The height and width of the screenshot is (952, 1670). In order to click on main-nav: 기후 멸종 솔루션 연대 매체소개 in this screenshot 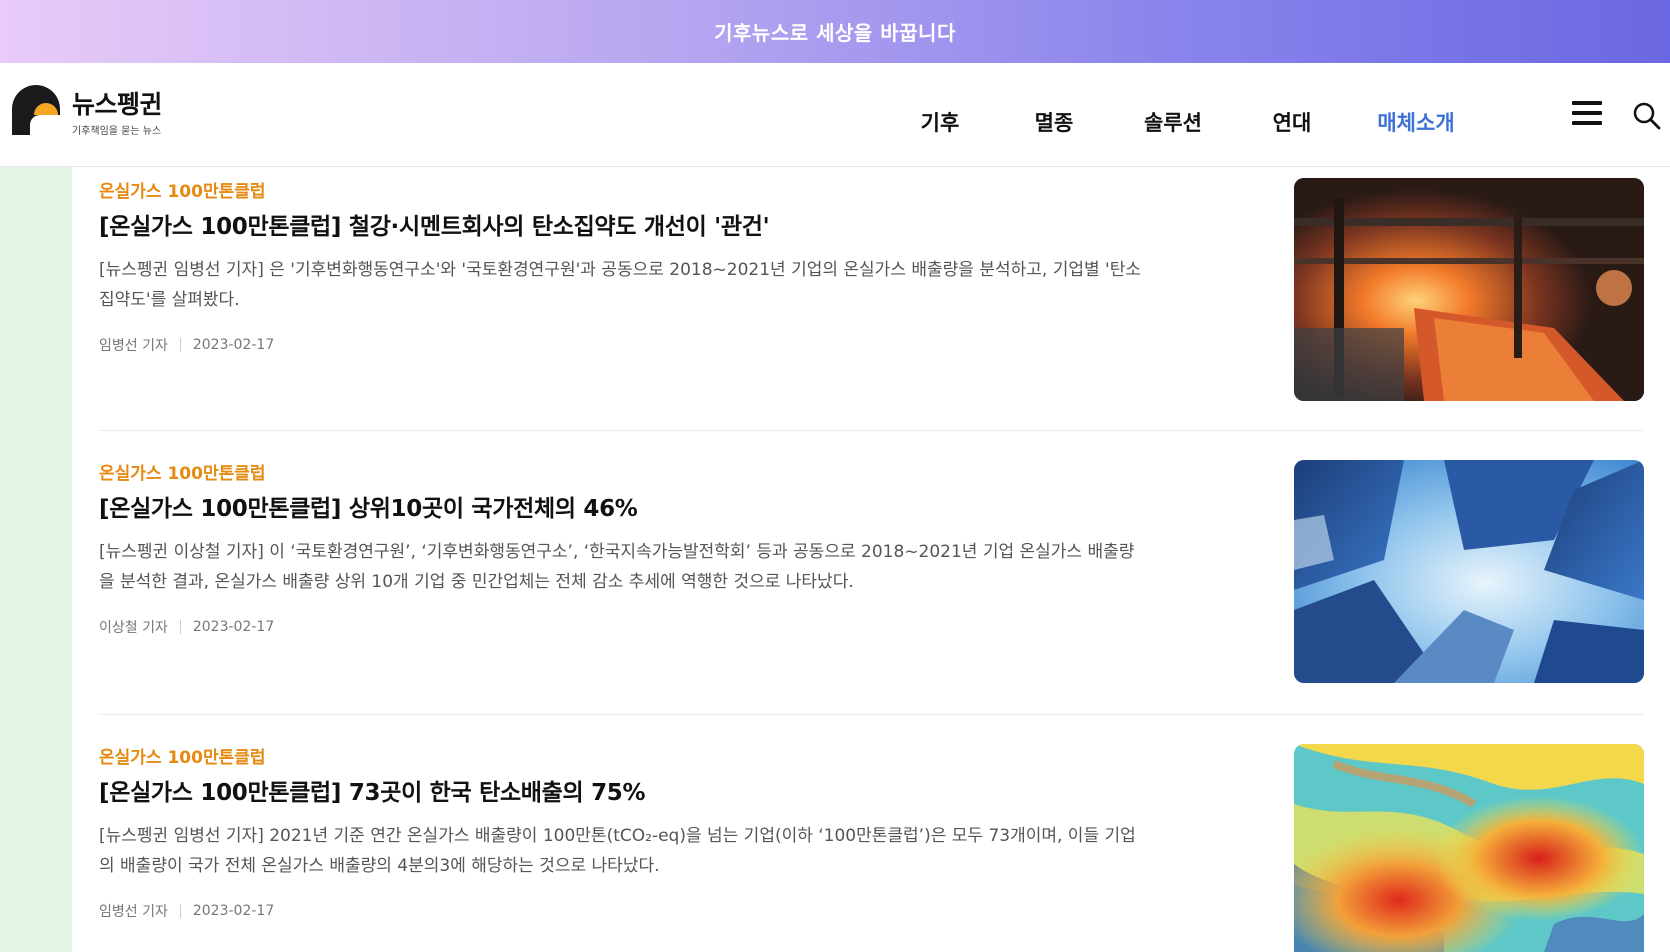, I will do `click(1183, 122)`.